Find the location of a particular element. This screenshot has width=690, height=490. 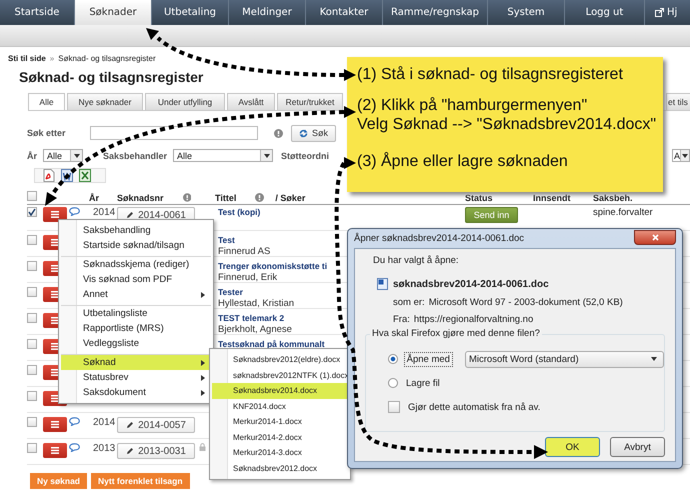

menu-item: Søknadsbrev2012(eldre).docx is located at coordinates (280, 360).